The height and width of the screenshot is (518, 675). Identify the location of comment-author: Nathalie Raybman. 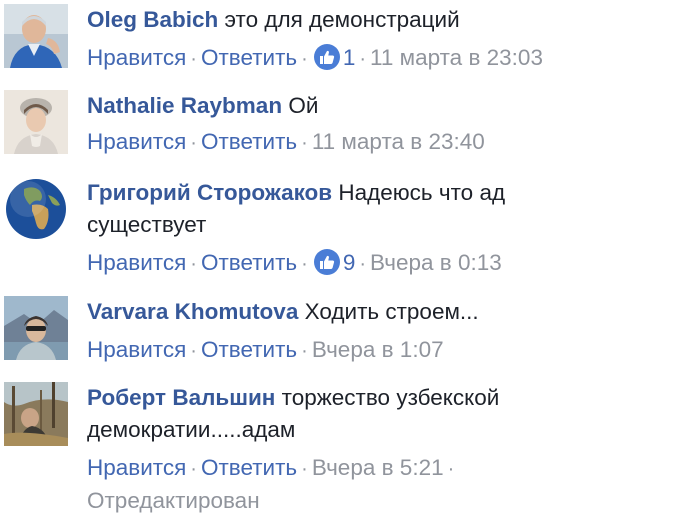
(184, 105).